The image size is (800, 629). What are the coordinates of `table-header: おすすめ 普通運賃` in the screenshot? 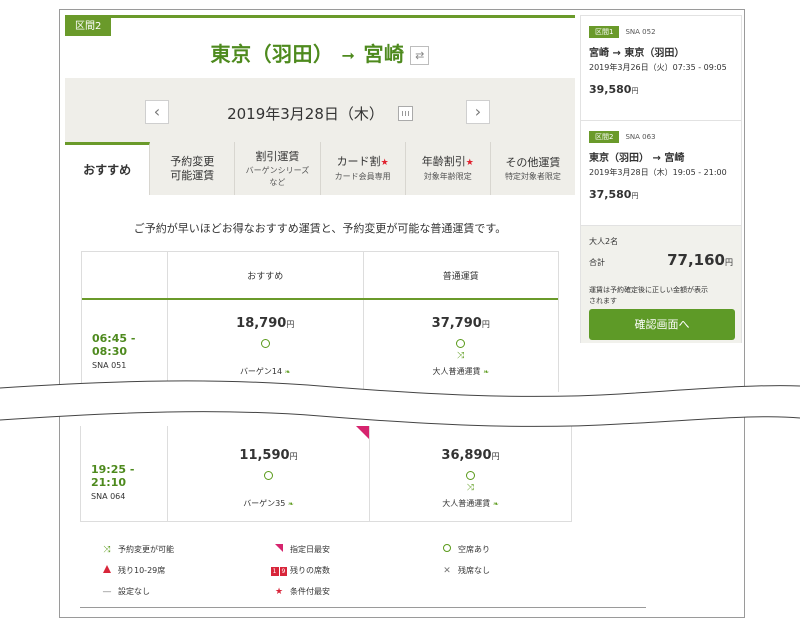 It's located at (320, 276).